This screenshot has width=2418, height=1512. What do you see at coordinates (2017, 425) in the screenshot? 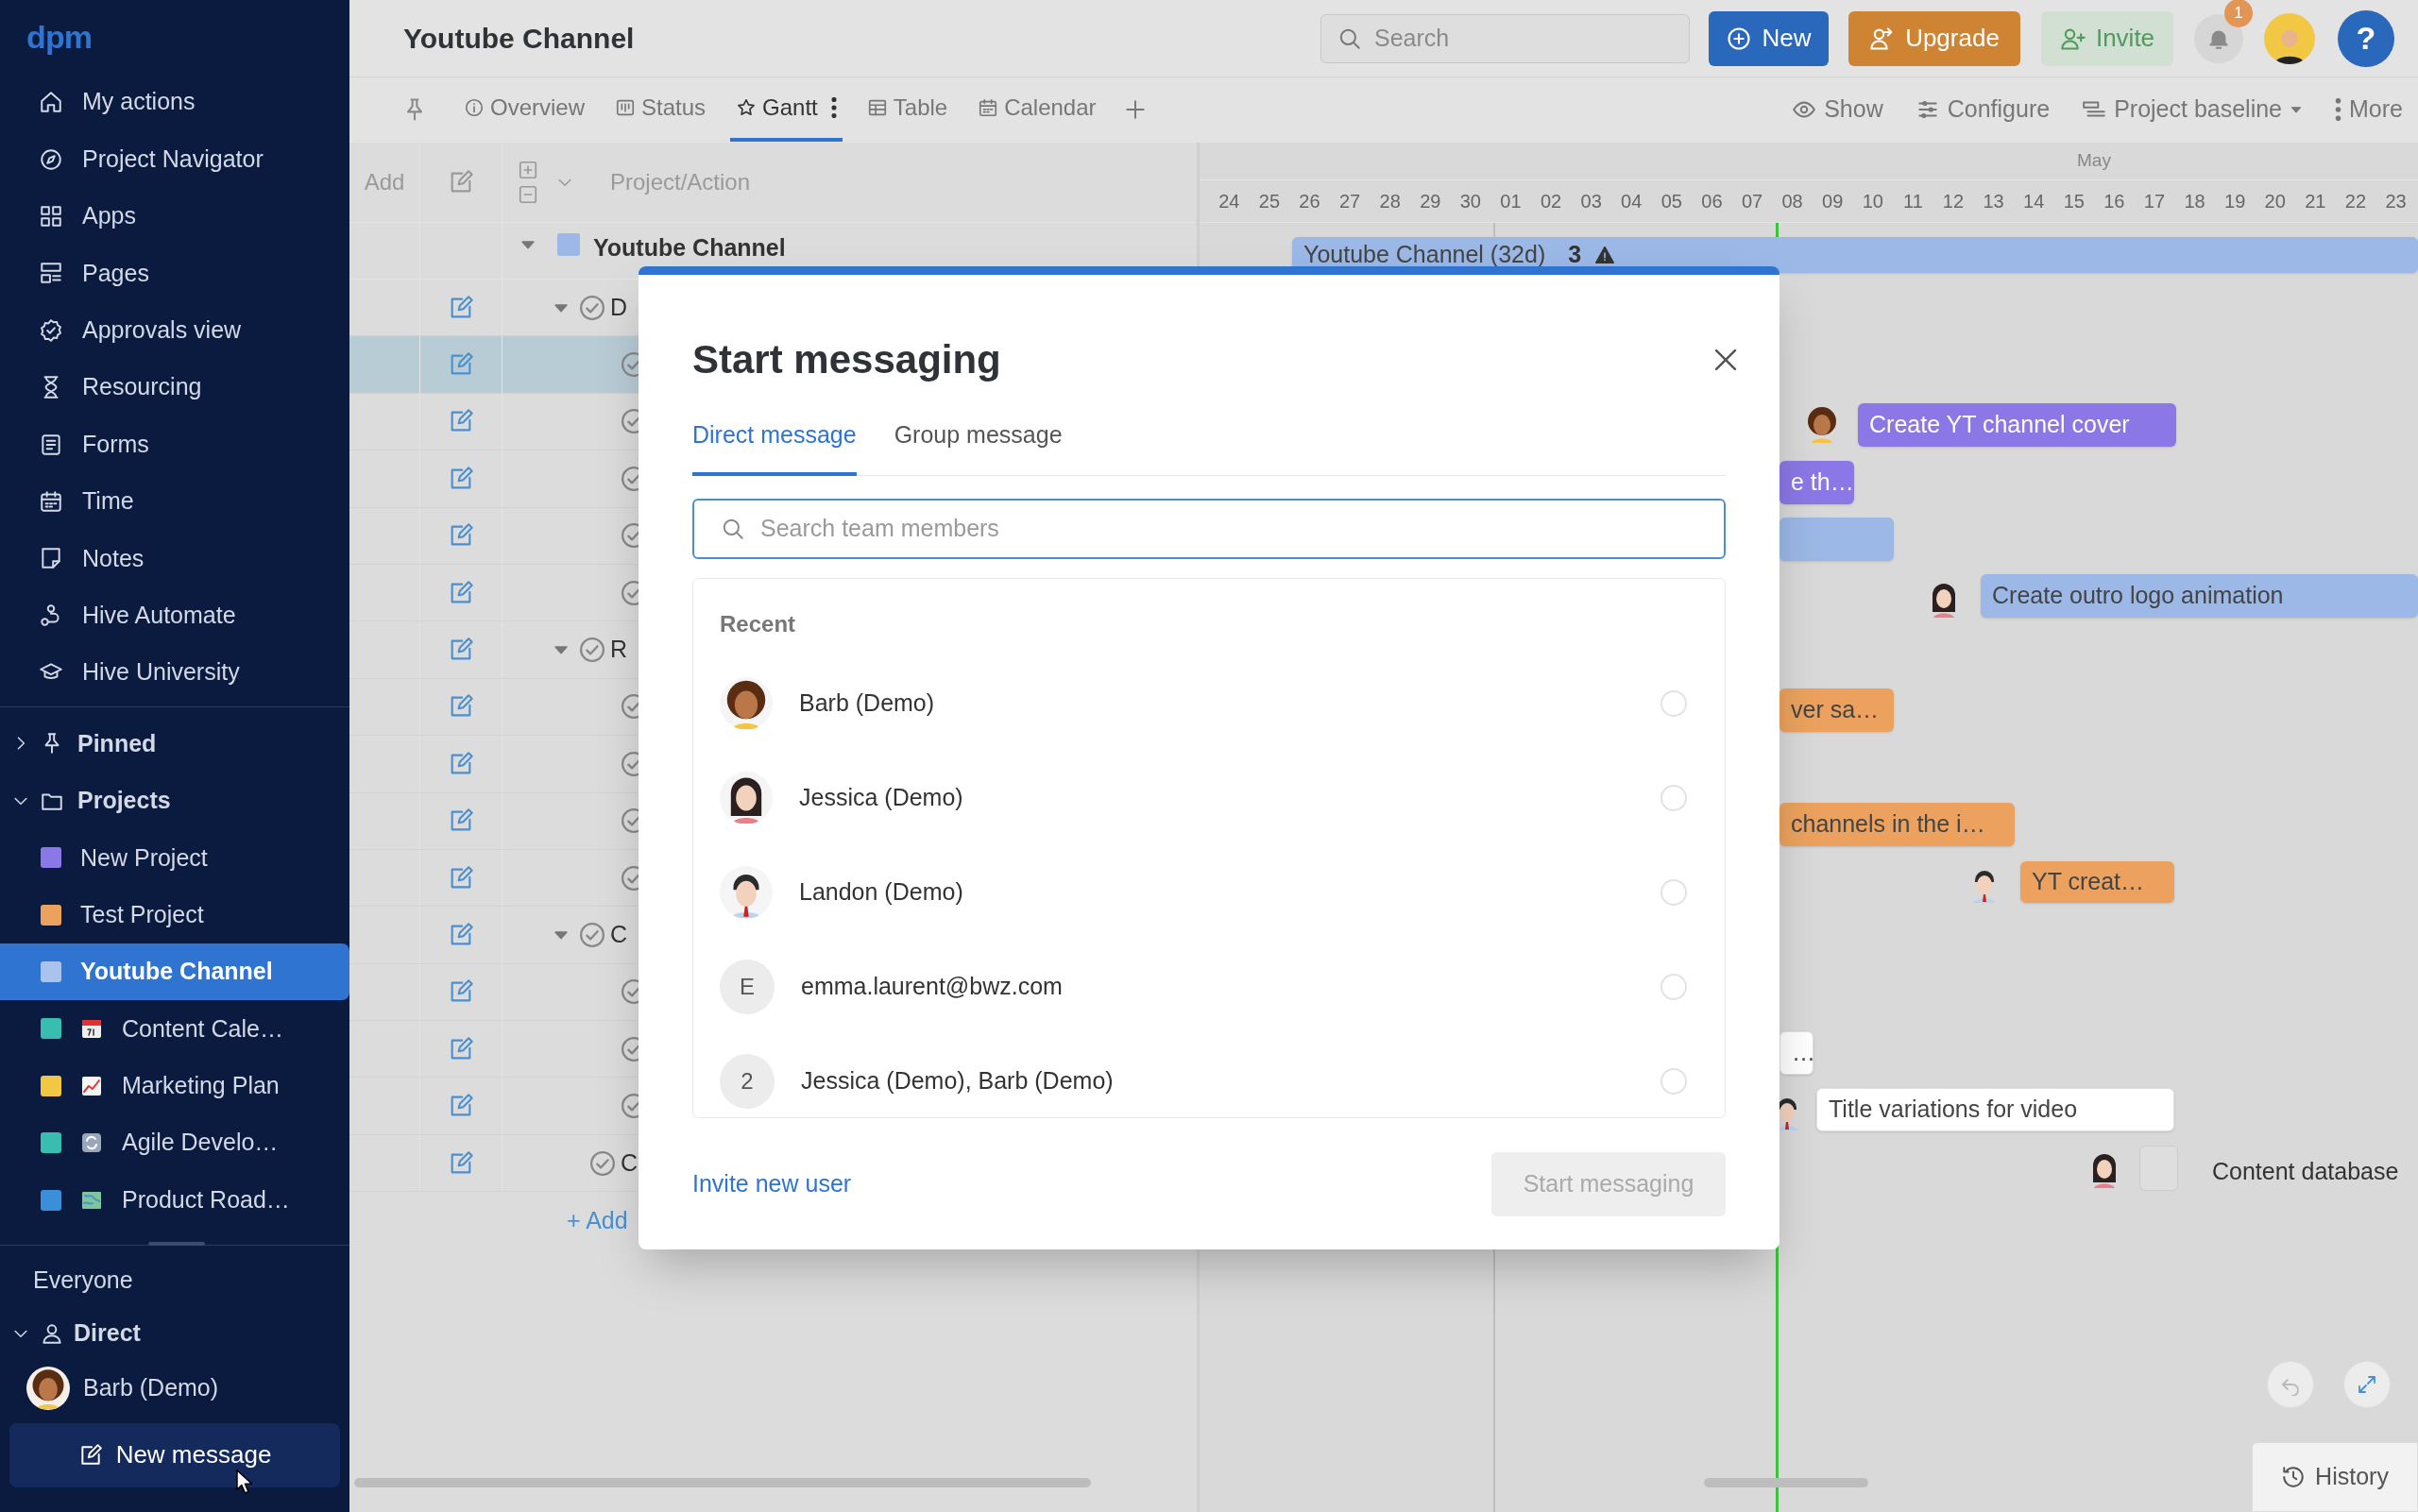
I see `gantt-bar: Create YT channel cover` at bounding box center [2017, 425].